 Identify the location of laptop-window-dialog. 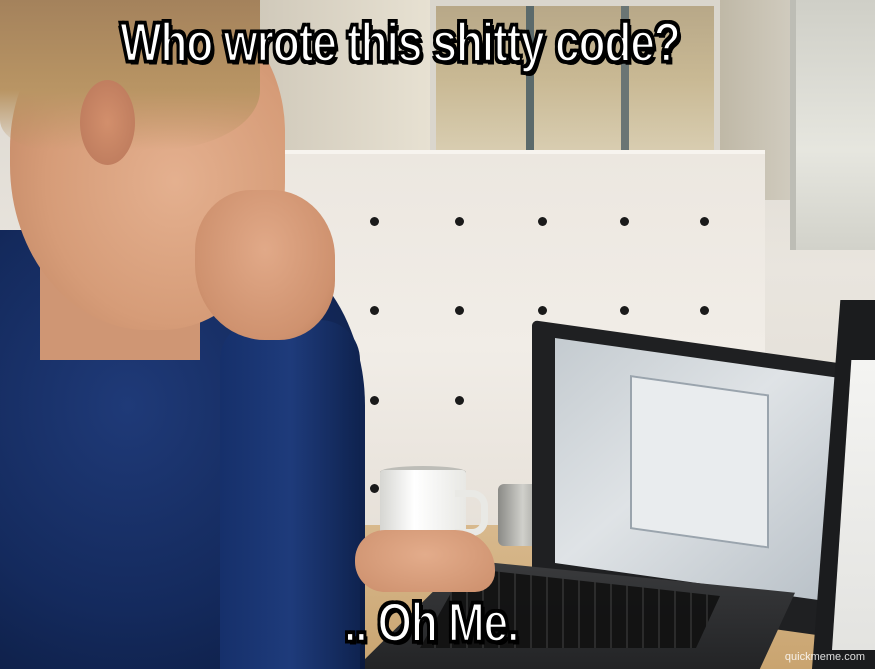
(699, 462).